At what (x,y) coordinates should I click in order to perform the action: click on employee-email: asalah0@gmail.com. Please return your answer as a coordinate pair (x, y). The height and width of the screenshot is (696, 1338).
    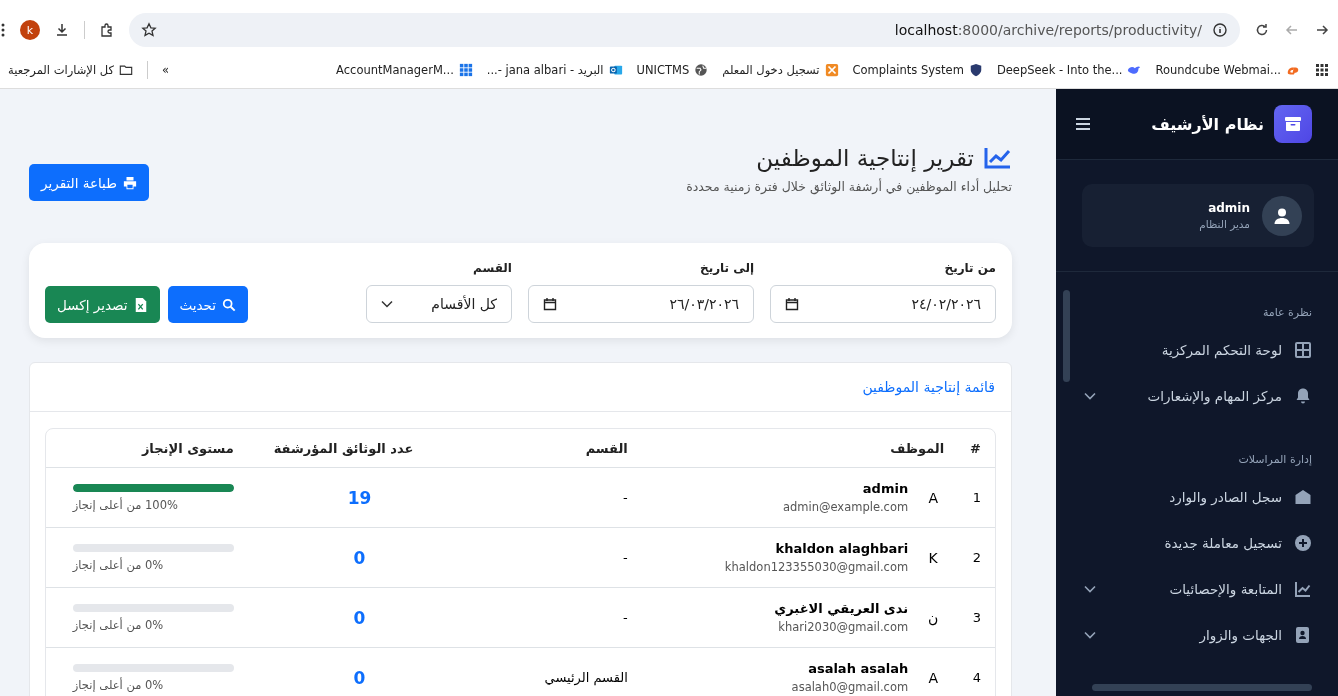
    Looking at the image, I should click on (850, 687).